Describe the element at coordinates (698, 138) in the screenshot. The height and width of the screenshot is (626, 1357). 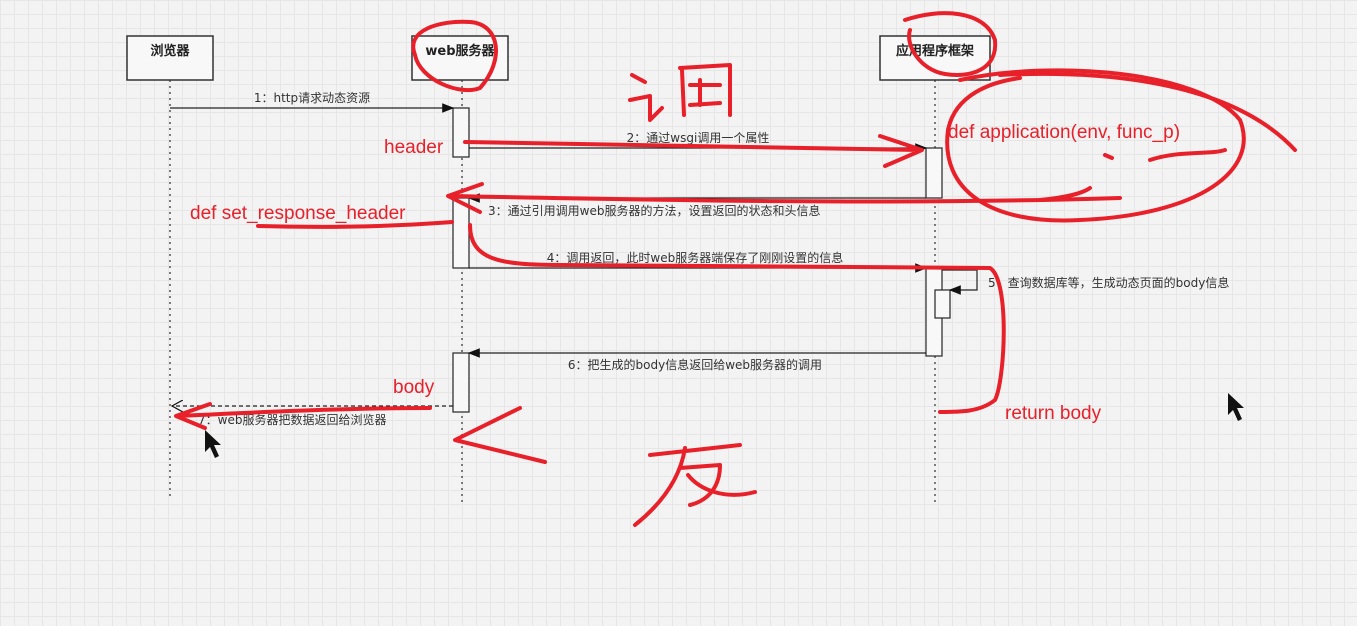
I see `message-2-label: 2：通过wsgi调用一个属性` at that location.